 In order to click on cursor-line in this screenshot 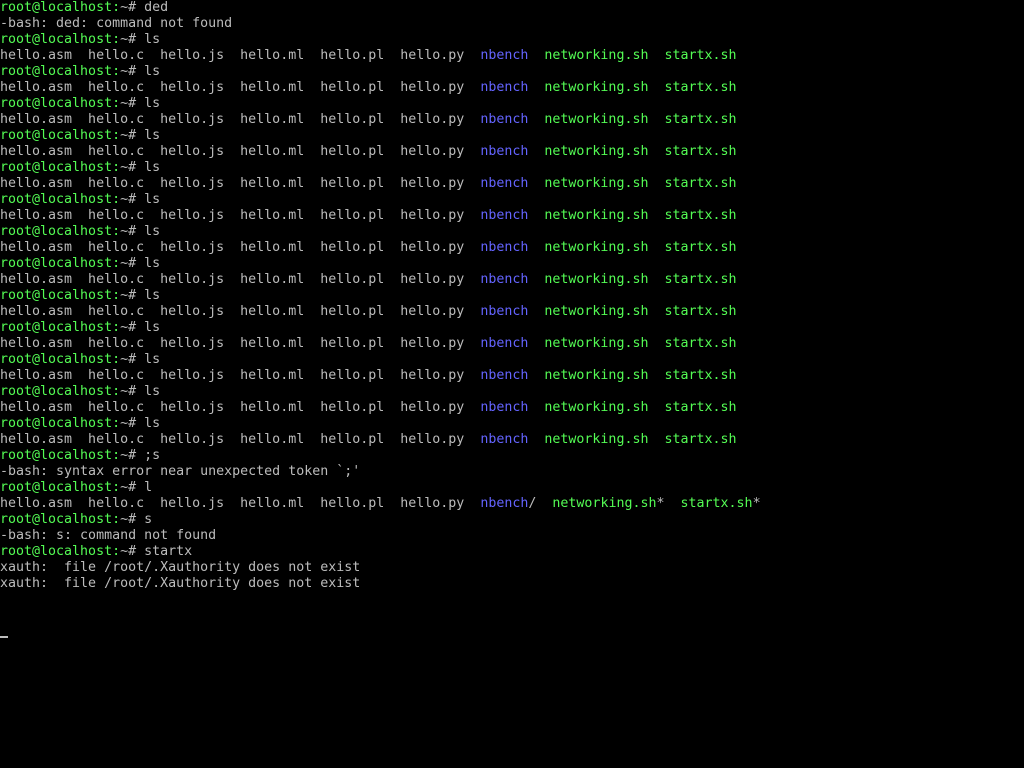, I will do `click(512, 632)`.